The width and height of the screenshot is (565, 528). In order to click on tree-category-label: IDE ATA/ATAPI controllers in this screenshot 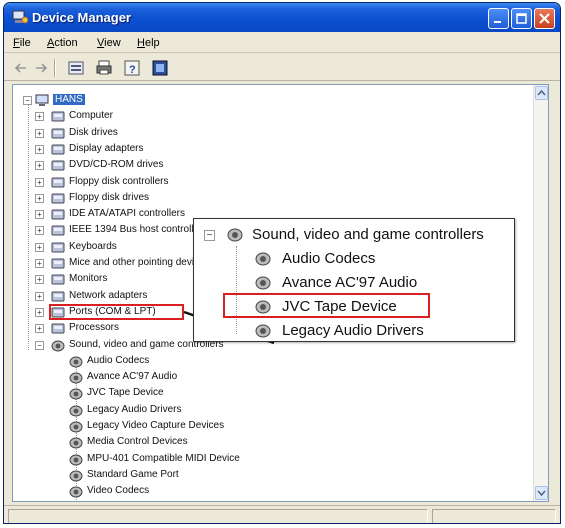, I will do `click(127, 214)`.